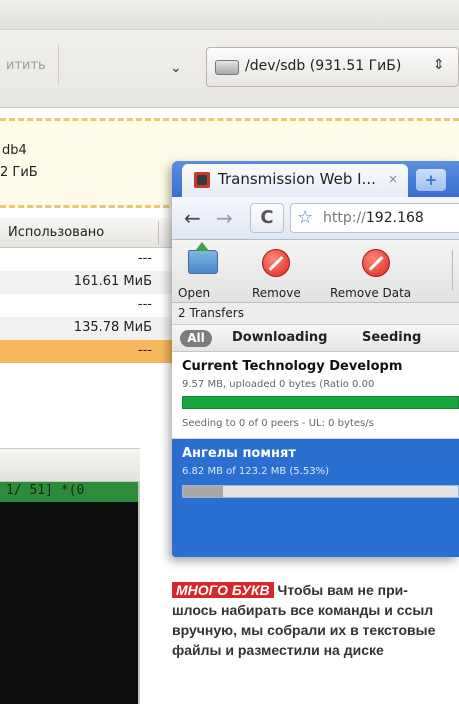  Describe the element at coordinates (112, 281) in the screenshot. I see `used-cell: 161.61 МиБ` at that location.